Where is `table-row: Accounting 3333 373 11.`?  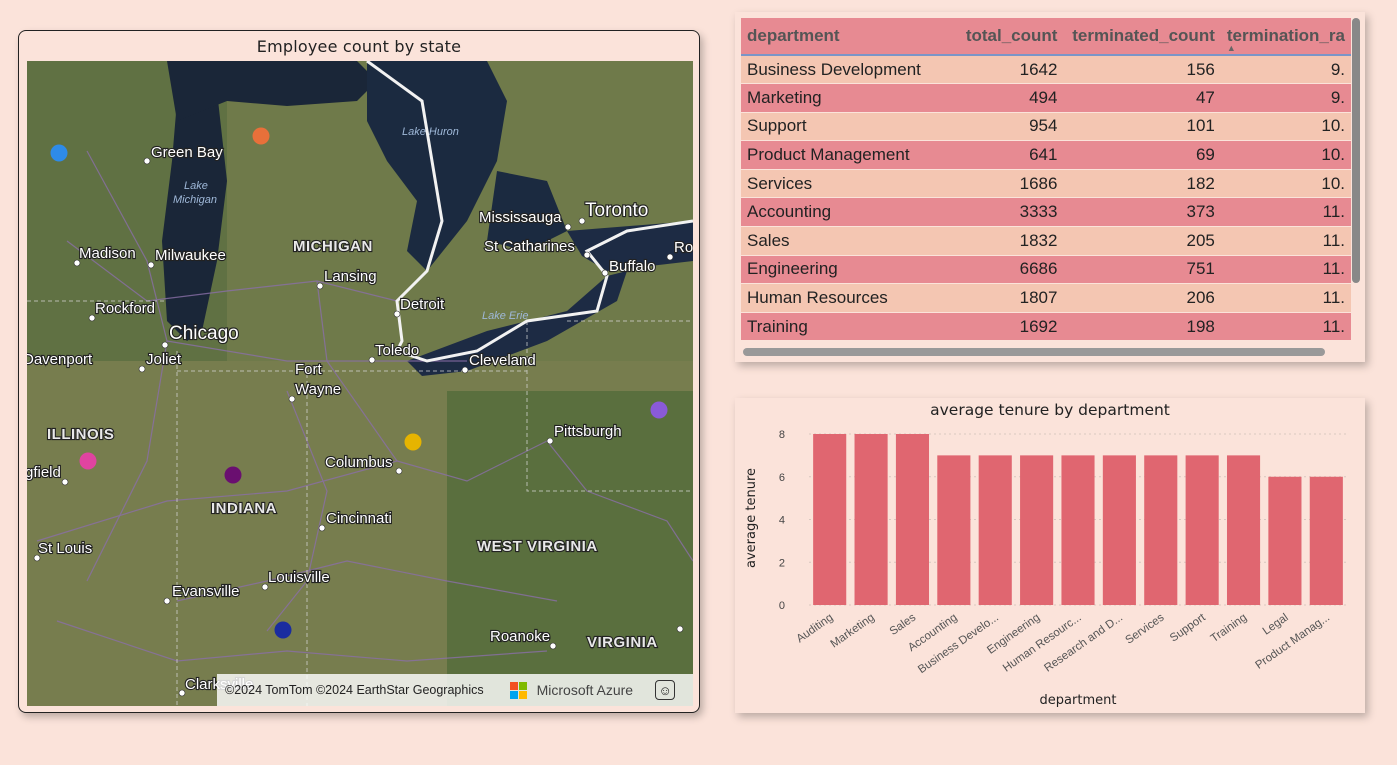
table-row: Accounting 3333 373 11. is located at coordinates (1046, 212).